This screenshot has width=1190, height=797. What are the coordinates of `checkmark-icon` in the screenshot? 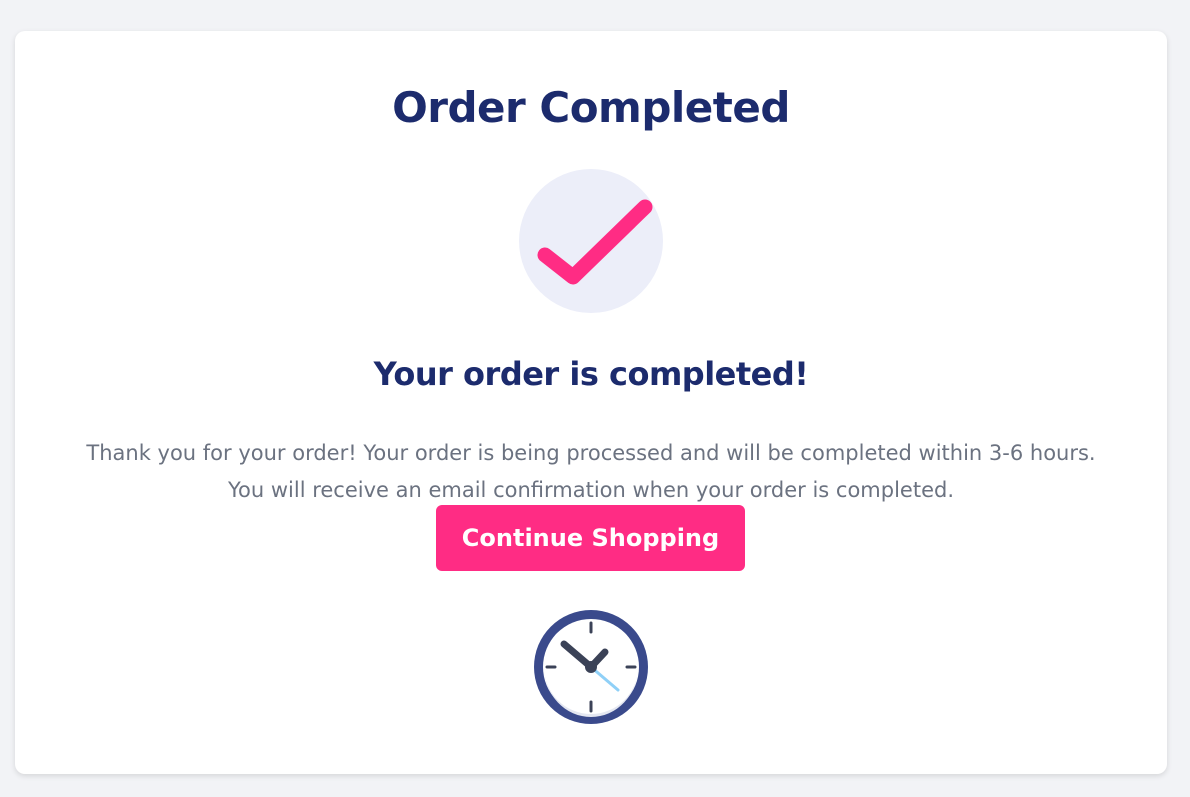 It's located at (595, 242).